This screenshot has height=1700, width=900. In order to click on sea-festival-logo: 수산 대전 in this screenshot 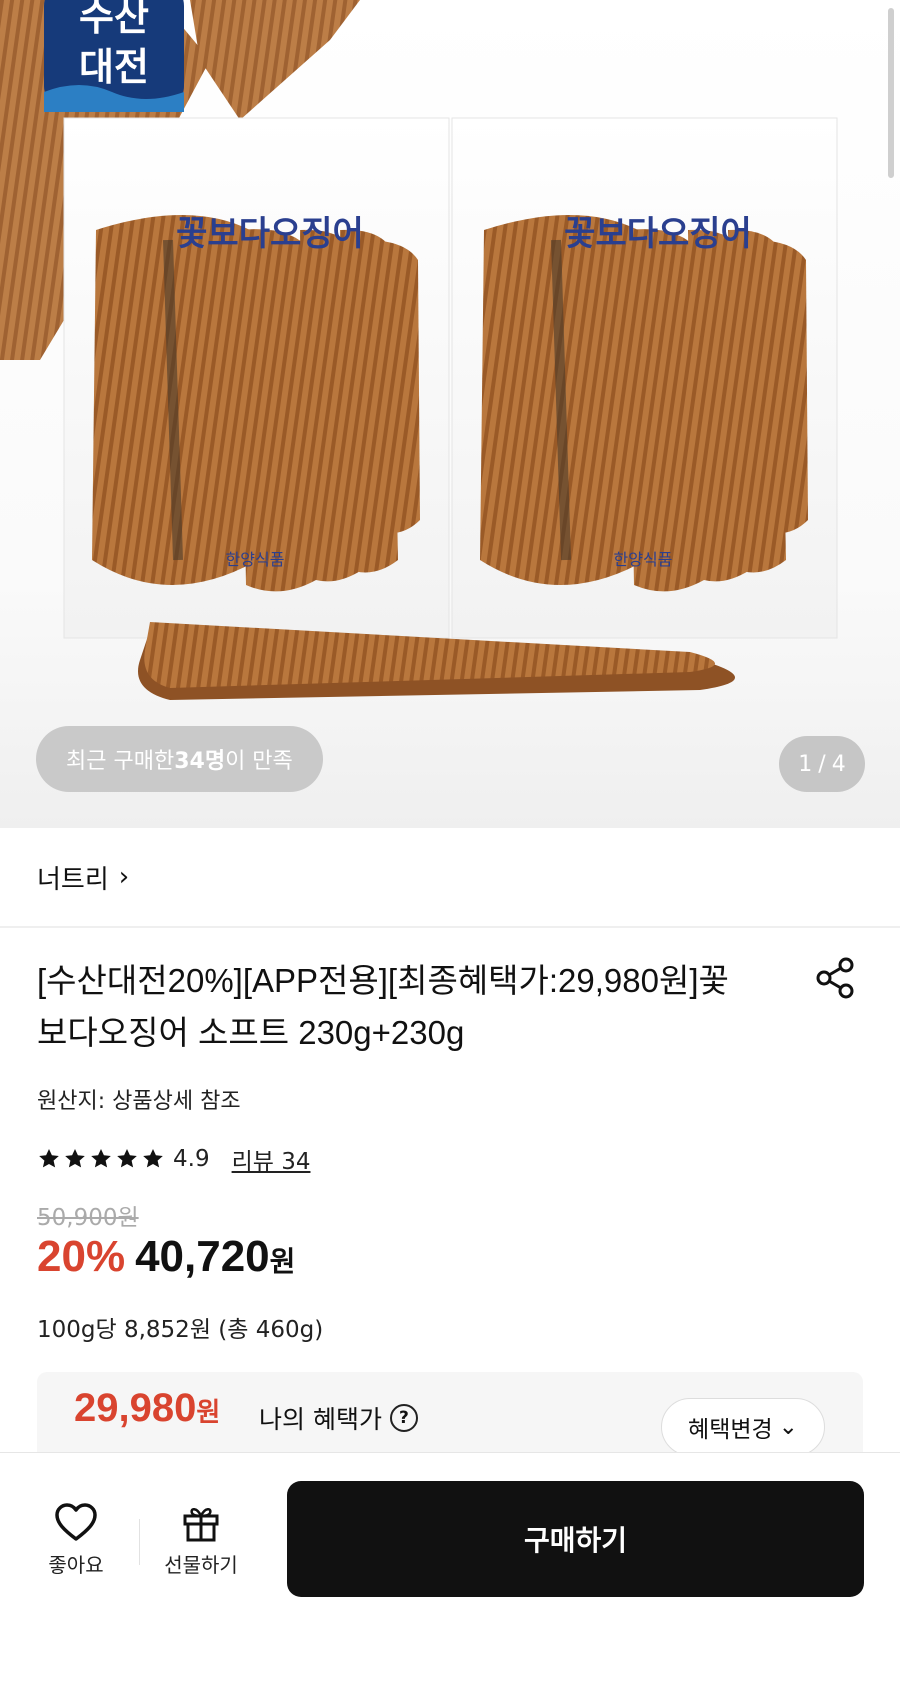, I will do `click(114, 56)`.